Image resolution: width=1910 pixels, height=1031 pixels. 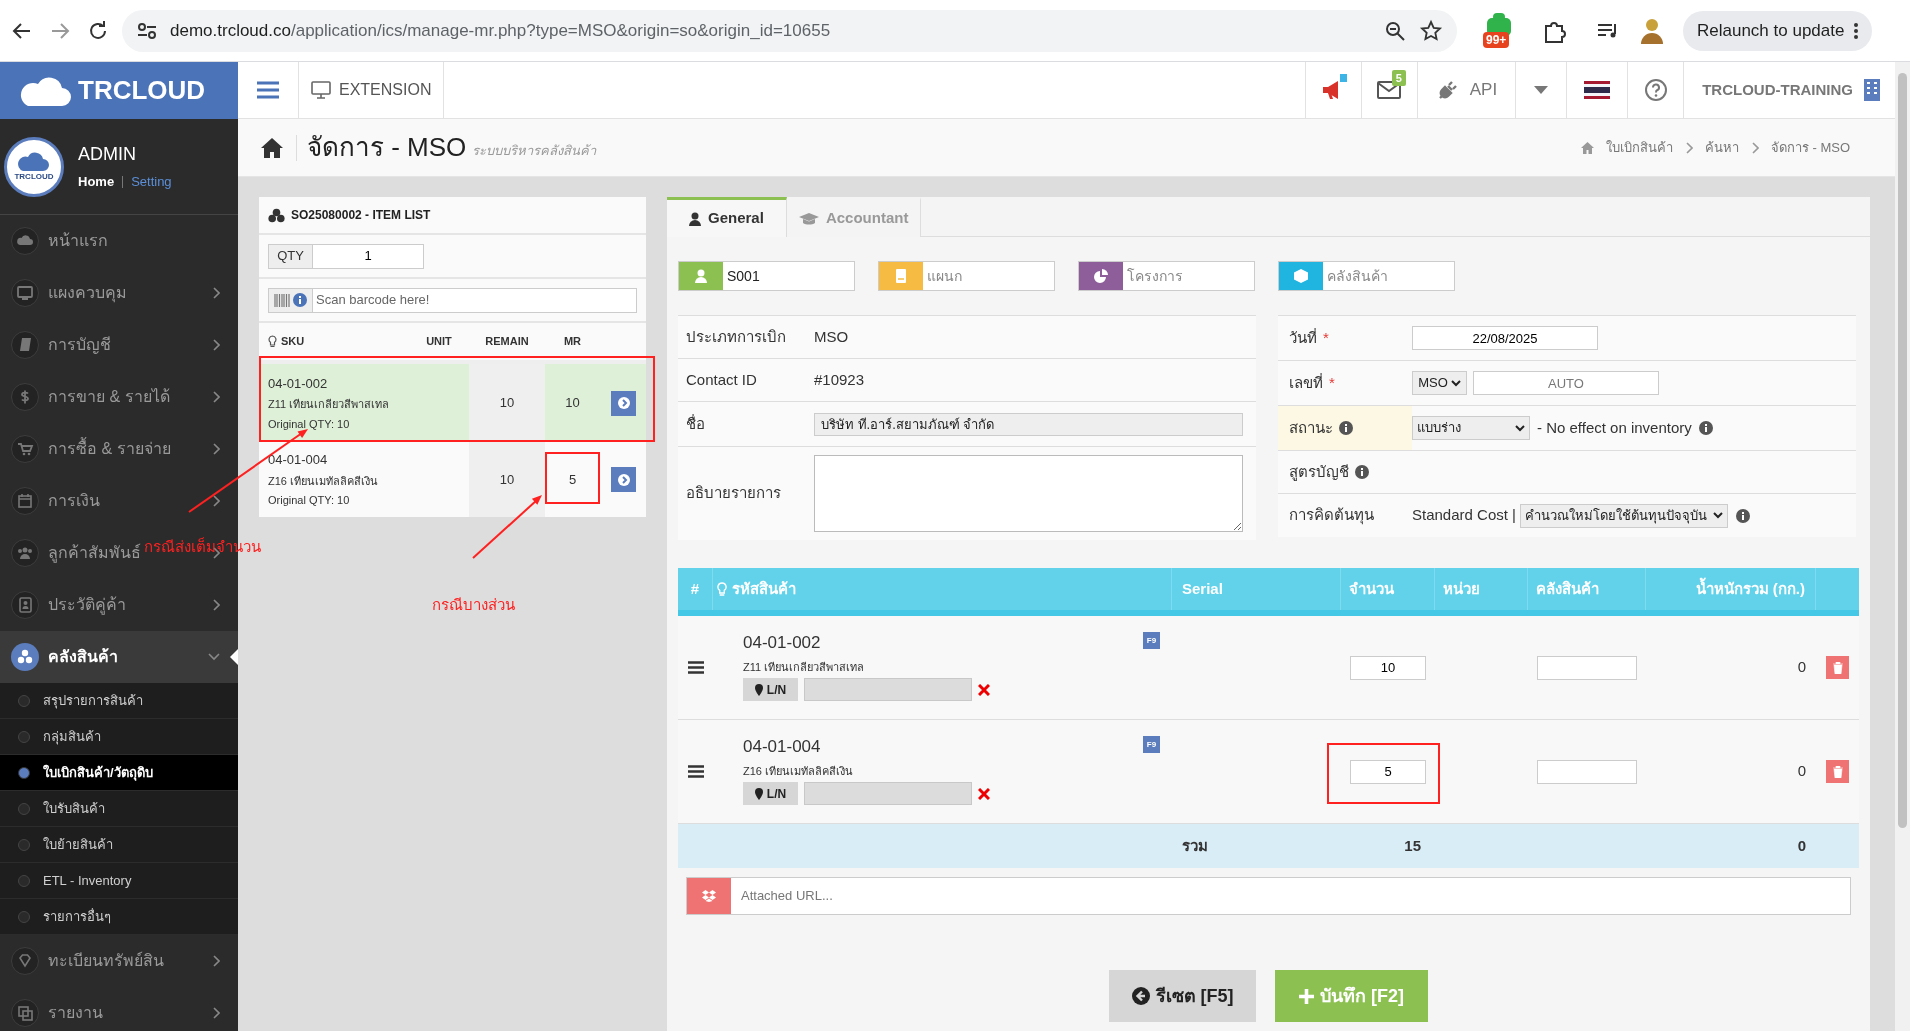 I want to click on notification-badge: 99+, so click(x=1496, y=39).